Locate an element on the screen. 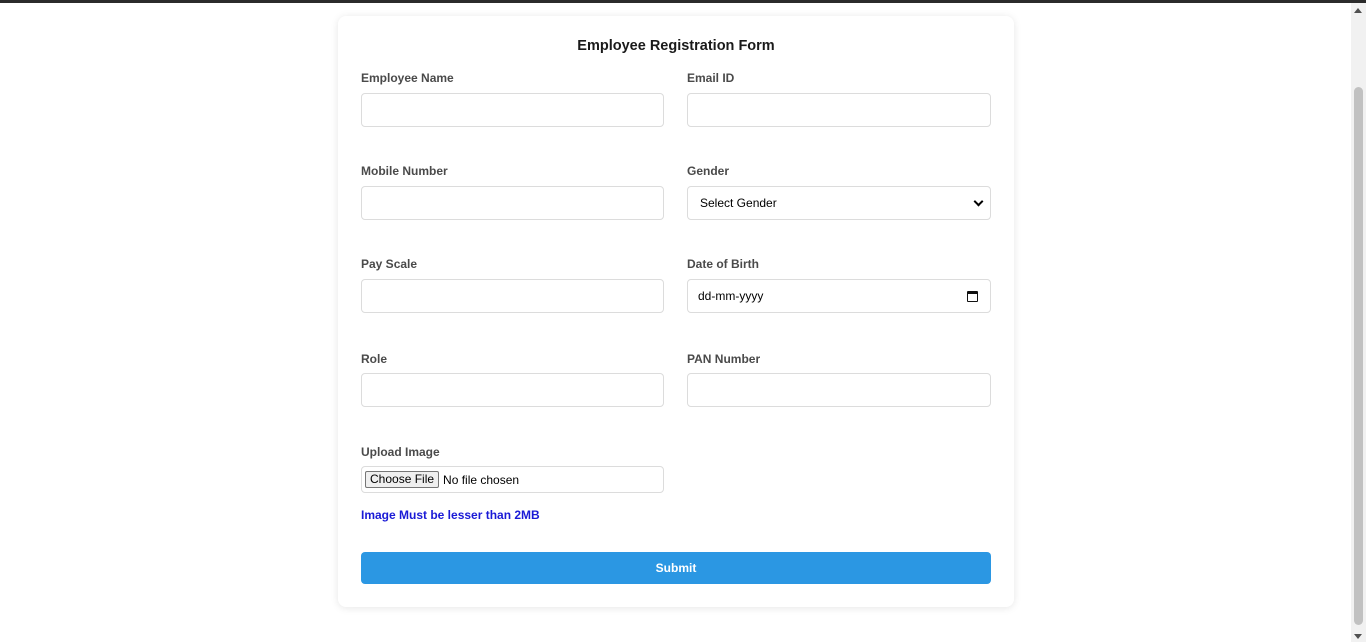 This screenshot has height=642, width=1366. email-label: Email ID is located at coordinates (711, 78).